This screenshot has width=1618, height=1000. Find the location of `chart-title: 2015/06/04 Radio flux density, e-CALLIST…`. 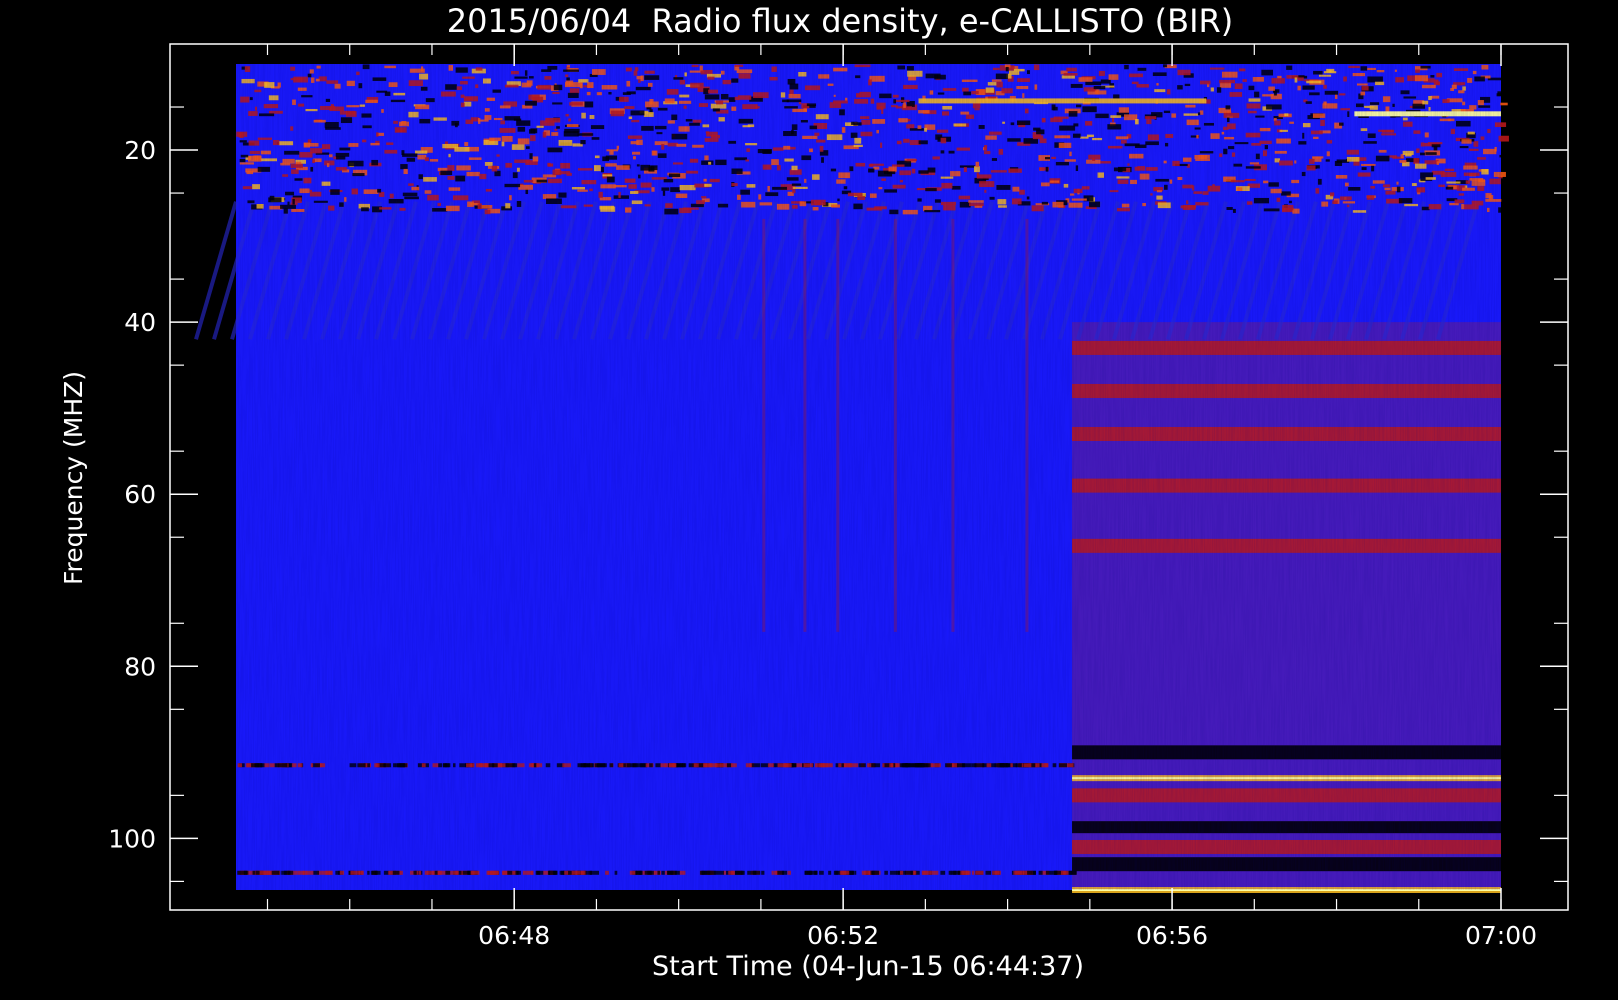

chart-title: 2015/06/04 Radio flux density, e-CALLIST… is located at coordinates (840, 21).